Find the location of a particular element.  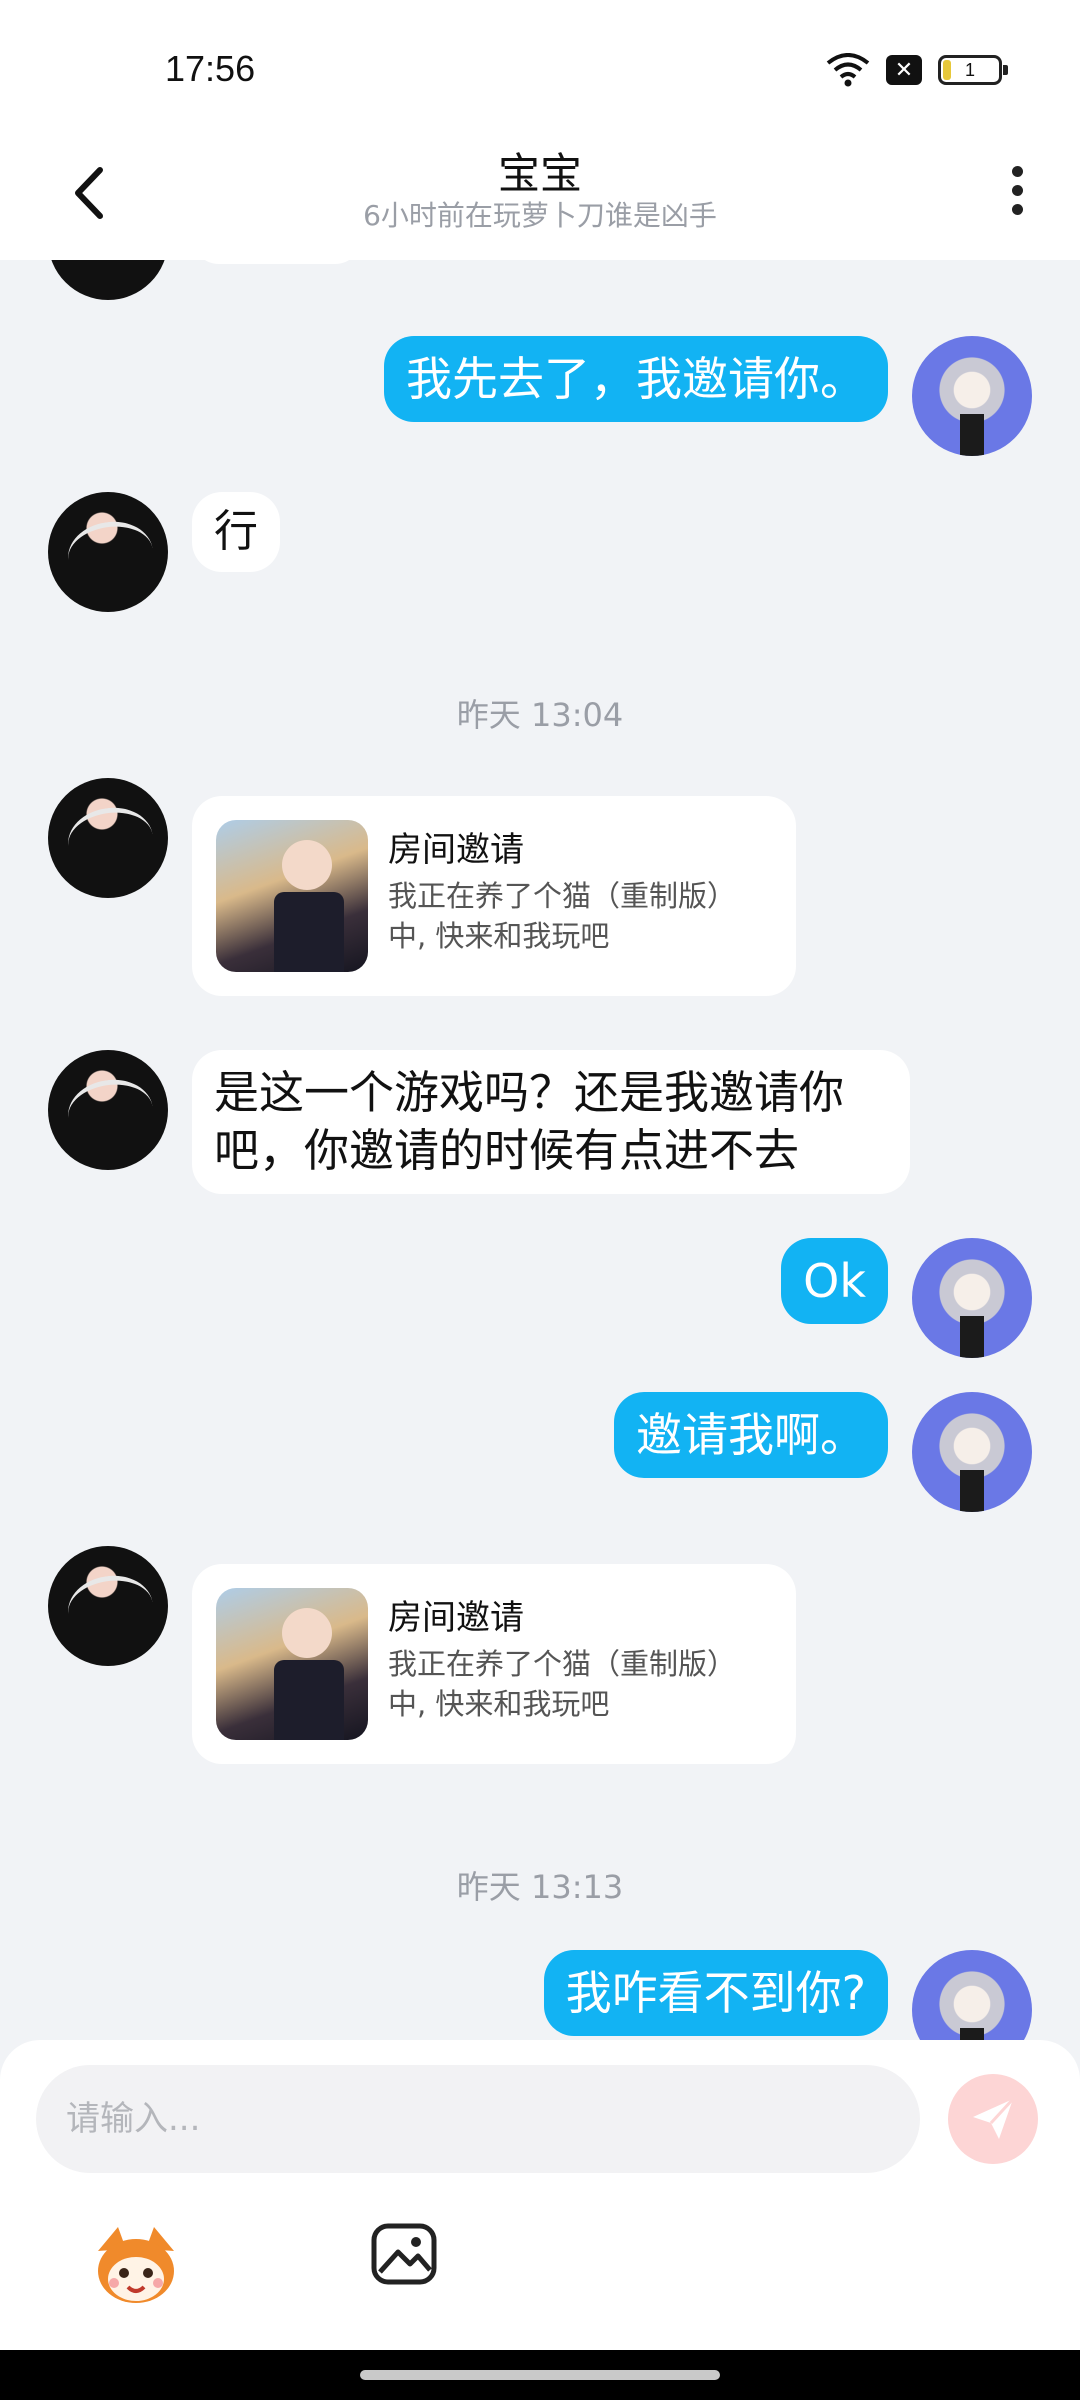

status-icons: ✕ 1 is located at coordinates (917, 70).